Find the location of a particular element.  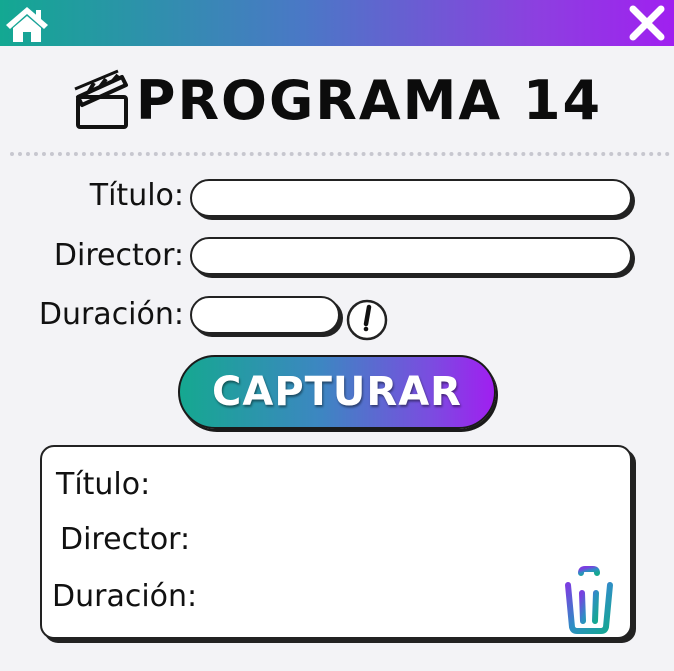

clapperboard-icon is located at coordinates (101, 99).